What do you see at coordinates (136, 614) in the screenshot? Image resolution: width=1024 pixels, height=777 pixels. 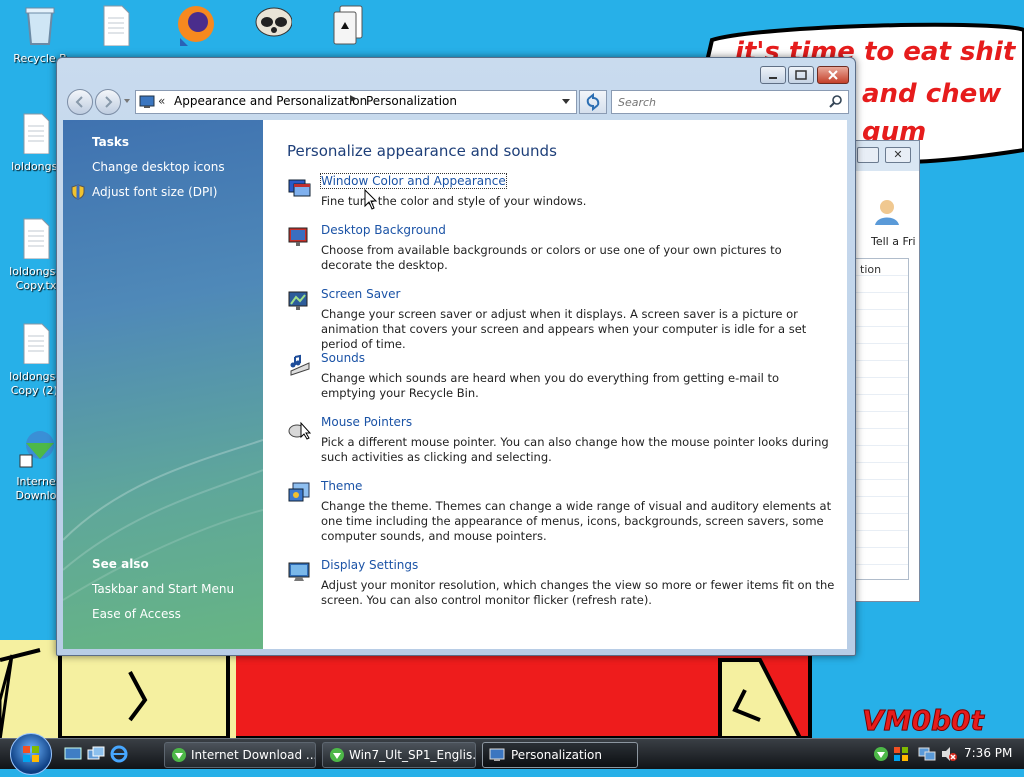 I see `see-also-ease-of-access: Ease of Access` at bounding box center [136, 614].